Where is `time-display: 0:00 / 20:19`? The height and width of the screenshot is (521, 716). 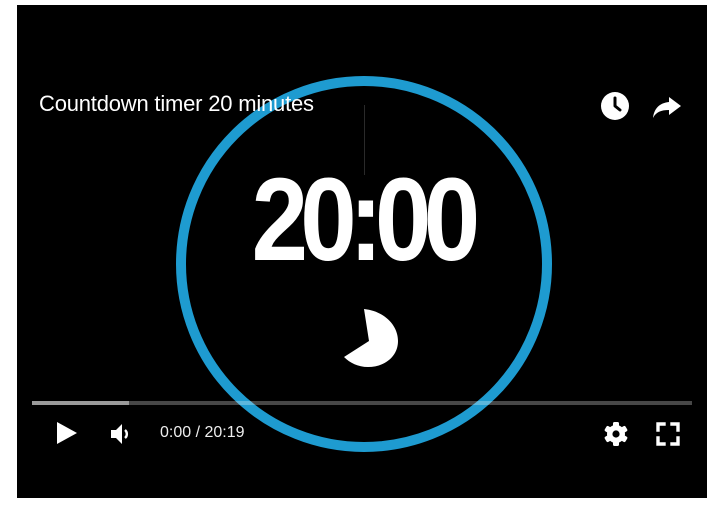 time-display: 0:00 / 20:19 is located at coordinates (202, 432).